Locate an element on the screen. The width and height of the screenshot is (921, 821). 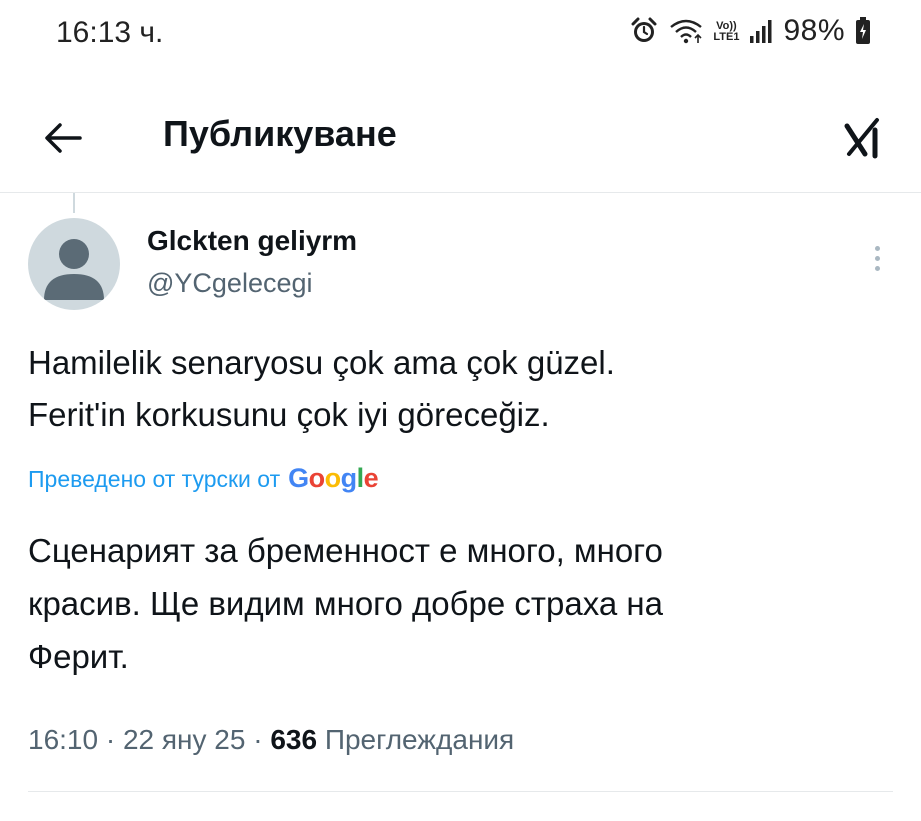
tweet-date: 22 яну 25 is located at coordinates (184, 739).